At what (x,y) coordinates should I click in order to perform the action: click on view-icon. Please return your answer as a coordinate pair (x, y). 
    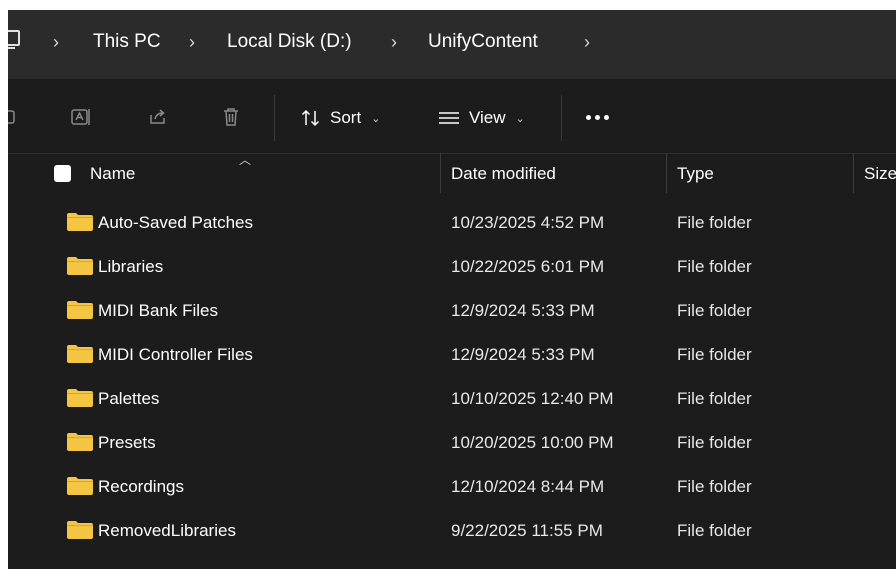
    Looking at the image, I should click on (449, 118).